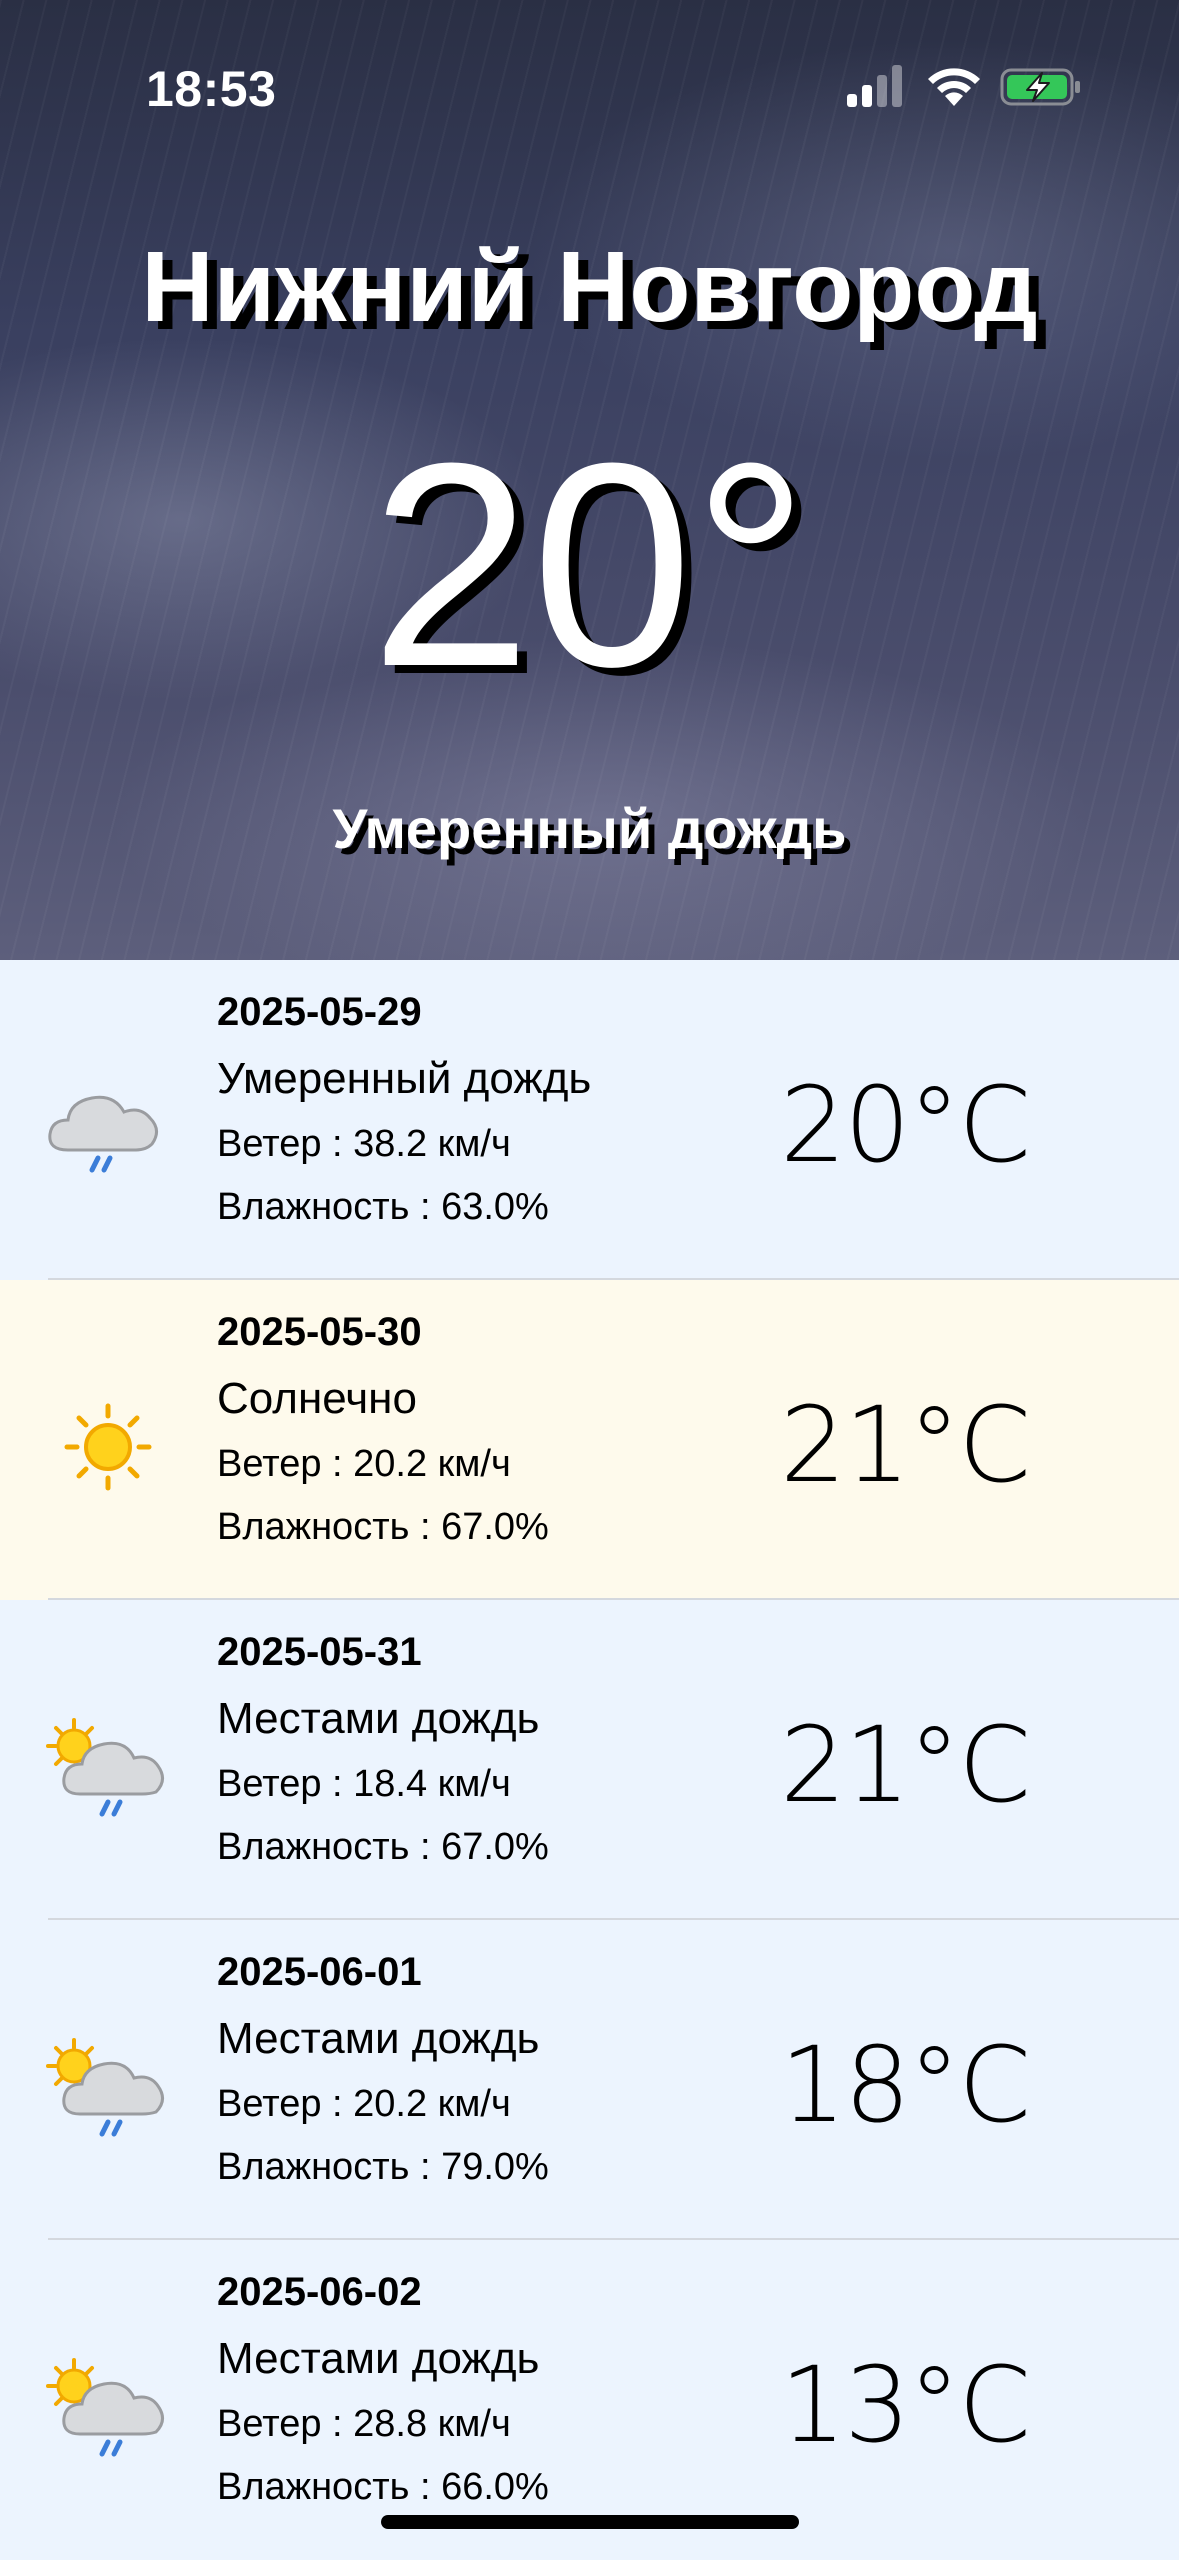 The height and width of the screenshot is (2560, 1179). I want to click on forecast-humidity: Влажность : 66.0%, so click(383, 2487).